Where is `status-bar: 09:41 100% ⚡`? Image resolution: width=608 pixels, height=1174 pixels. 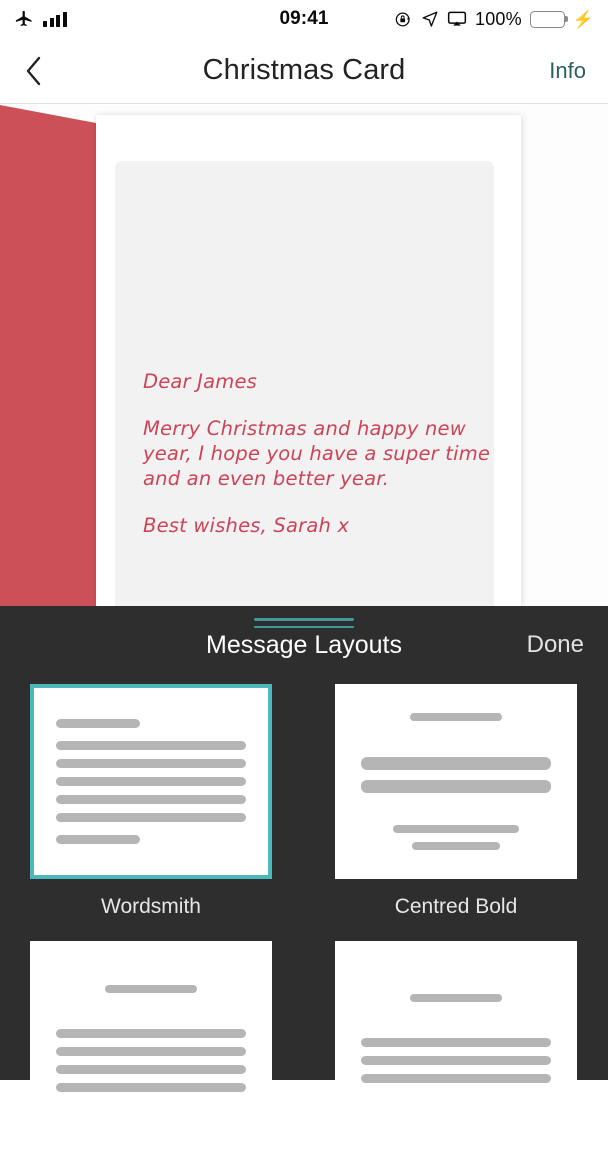
status-bar: 09:41 100% ⚡ is located at coordinates (304, 19).